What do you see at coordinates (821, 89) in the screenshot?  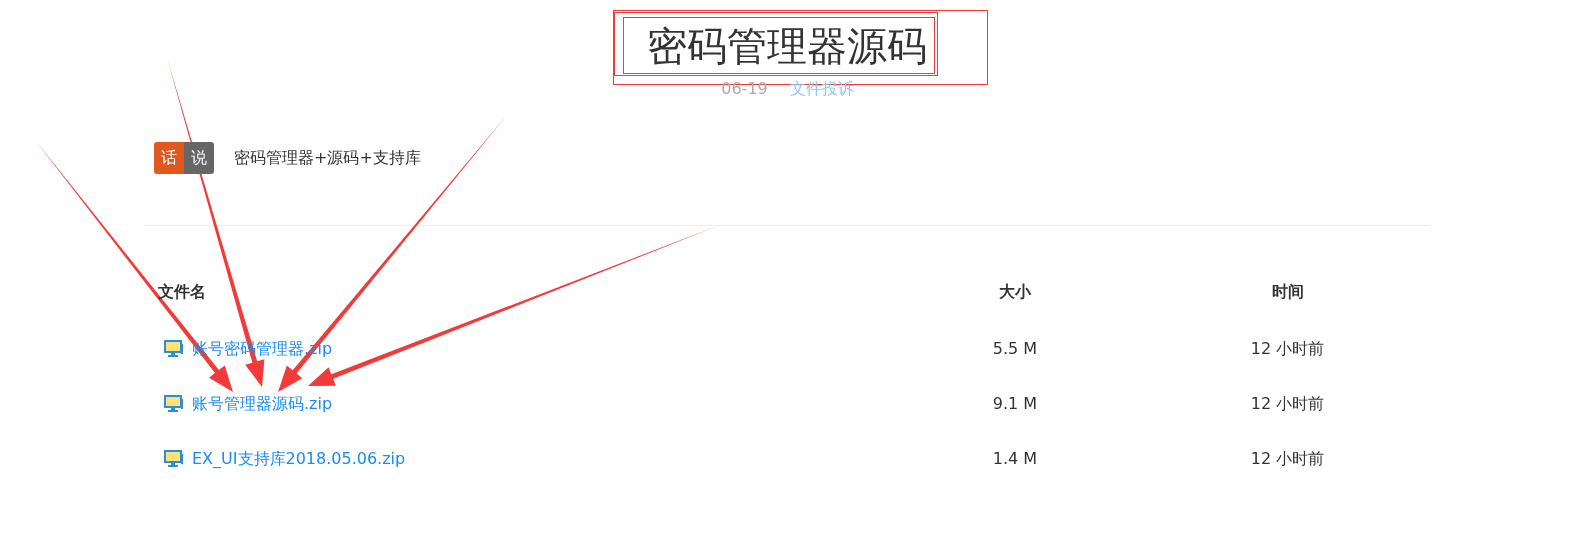 I see `report-link: 文件投诉` at bounding box center [821, 89].